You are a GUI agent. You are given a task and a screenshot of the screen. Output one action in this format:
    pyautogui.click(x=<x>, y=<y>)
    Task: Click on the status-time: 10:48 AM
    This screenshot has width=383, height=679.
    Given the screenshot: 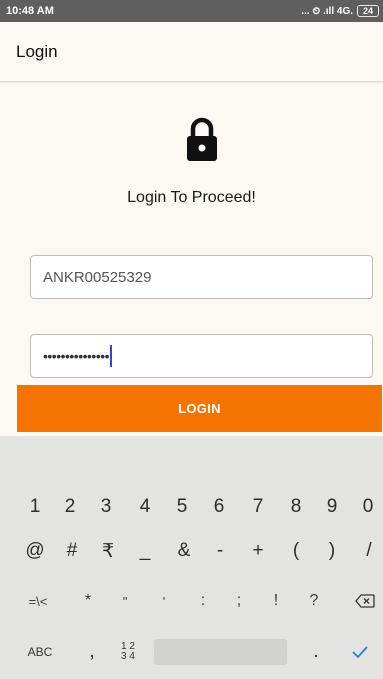 What is the action you would take?
    pyautogui.click(x=30, y=11)
    